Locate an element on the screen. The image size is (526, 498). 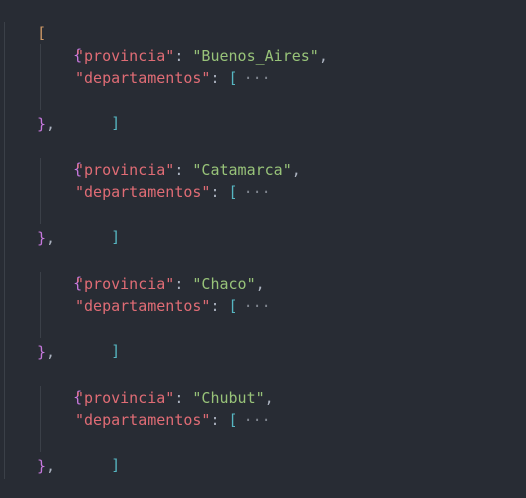
code-line: "provincia": "Chaco", is located at coordinates (170, 284).